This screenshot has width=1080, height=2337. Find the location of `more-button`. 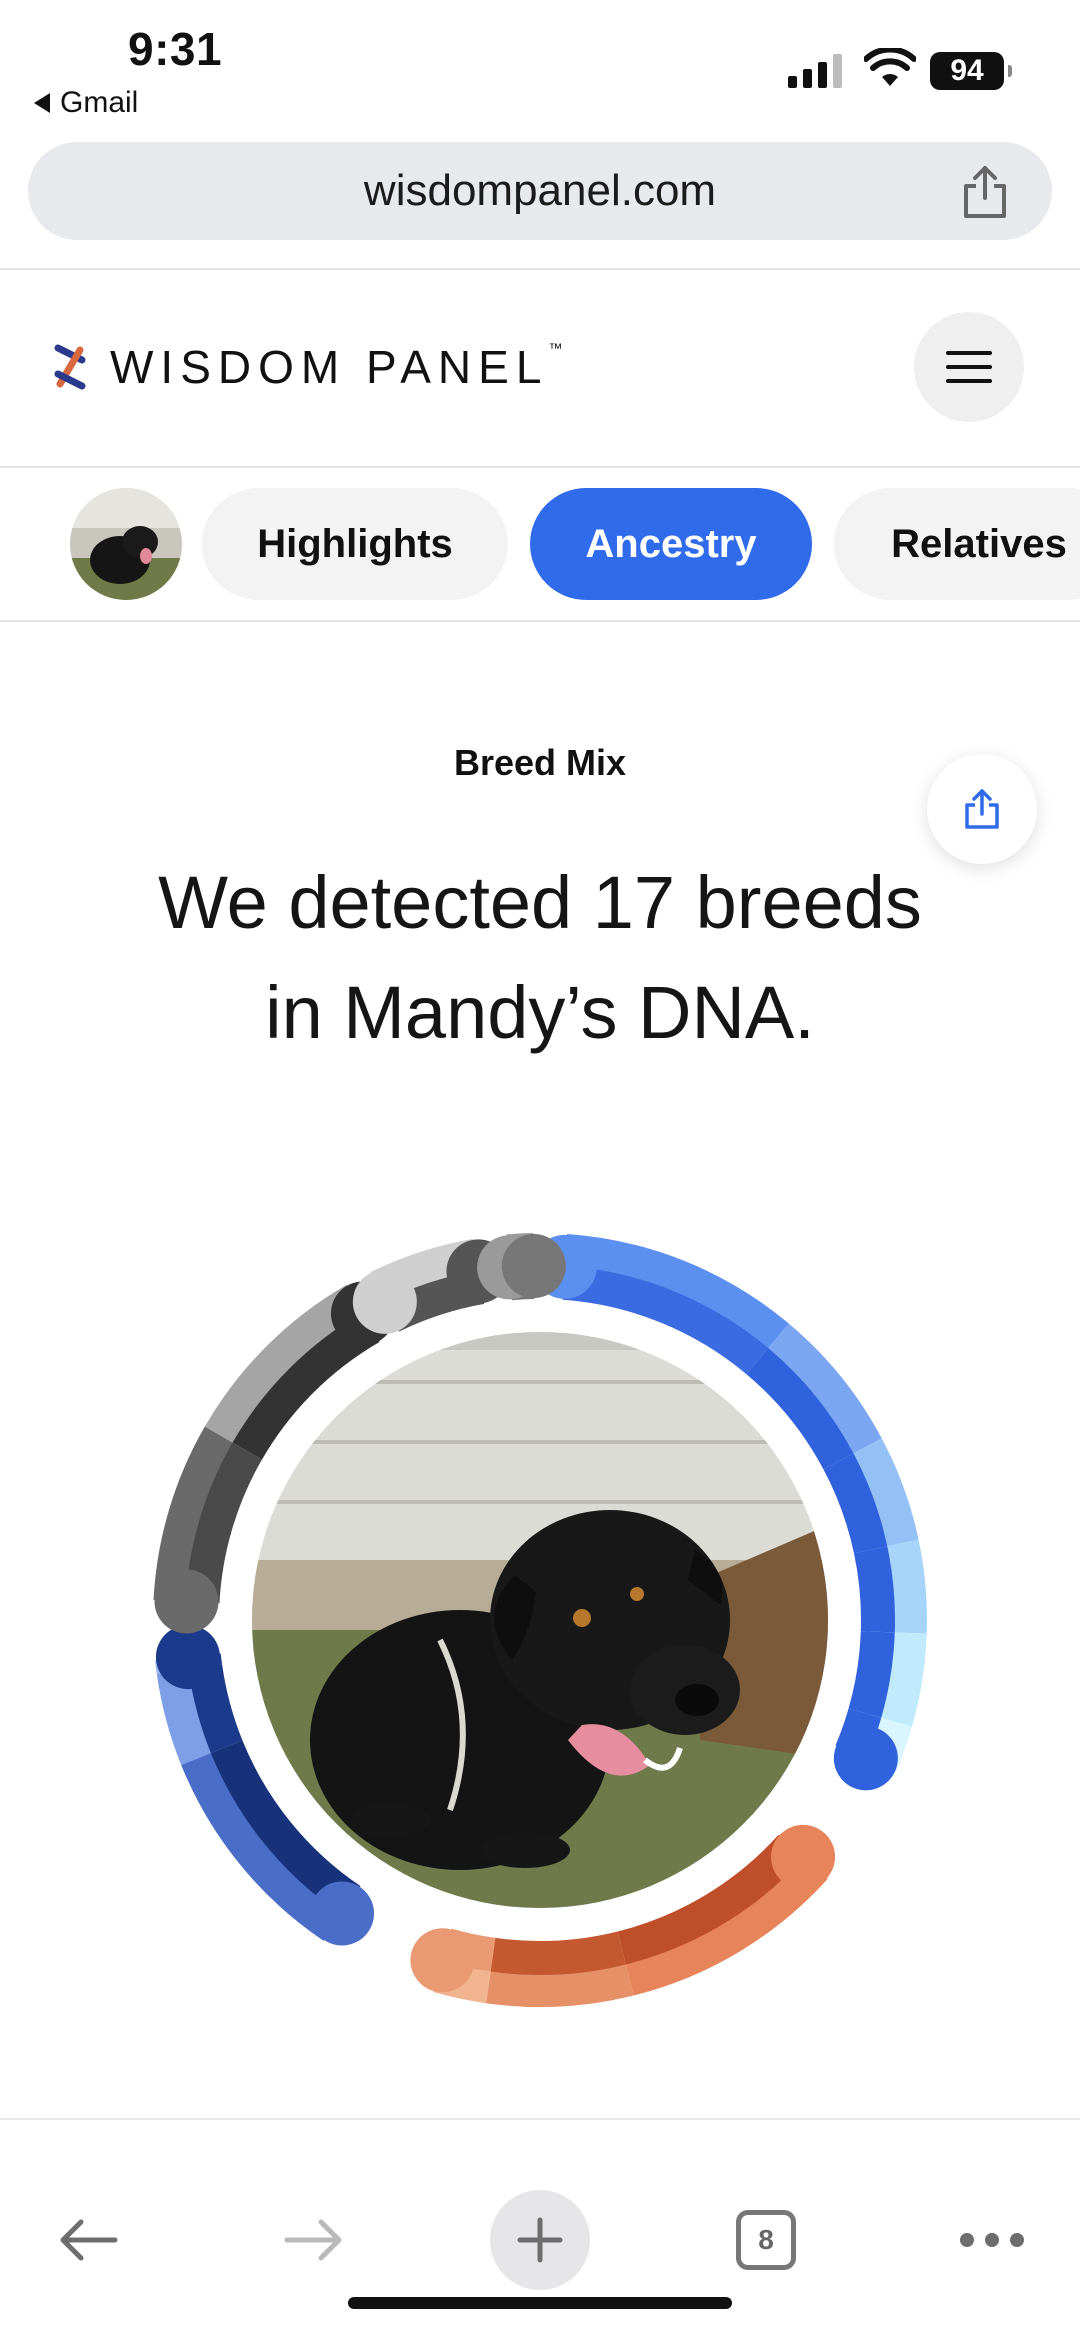

more-button is located at coordinates (992, 2240).